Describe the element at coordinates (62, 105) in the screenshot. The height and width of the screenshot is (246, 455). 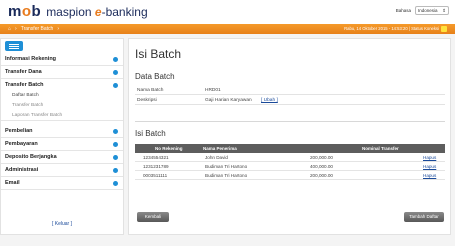
I see `sidebar-subitem-transfer-batch: Transfer Batch` at that location.